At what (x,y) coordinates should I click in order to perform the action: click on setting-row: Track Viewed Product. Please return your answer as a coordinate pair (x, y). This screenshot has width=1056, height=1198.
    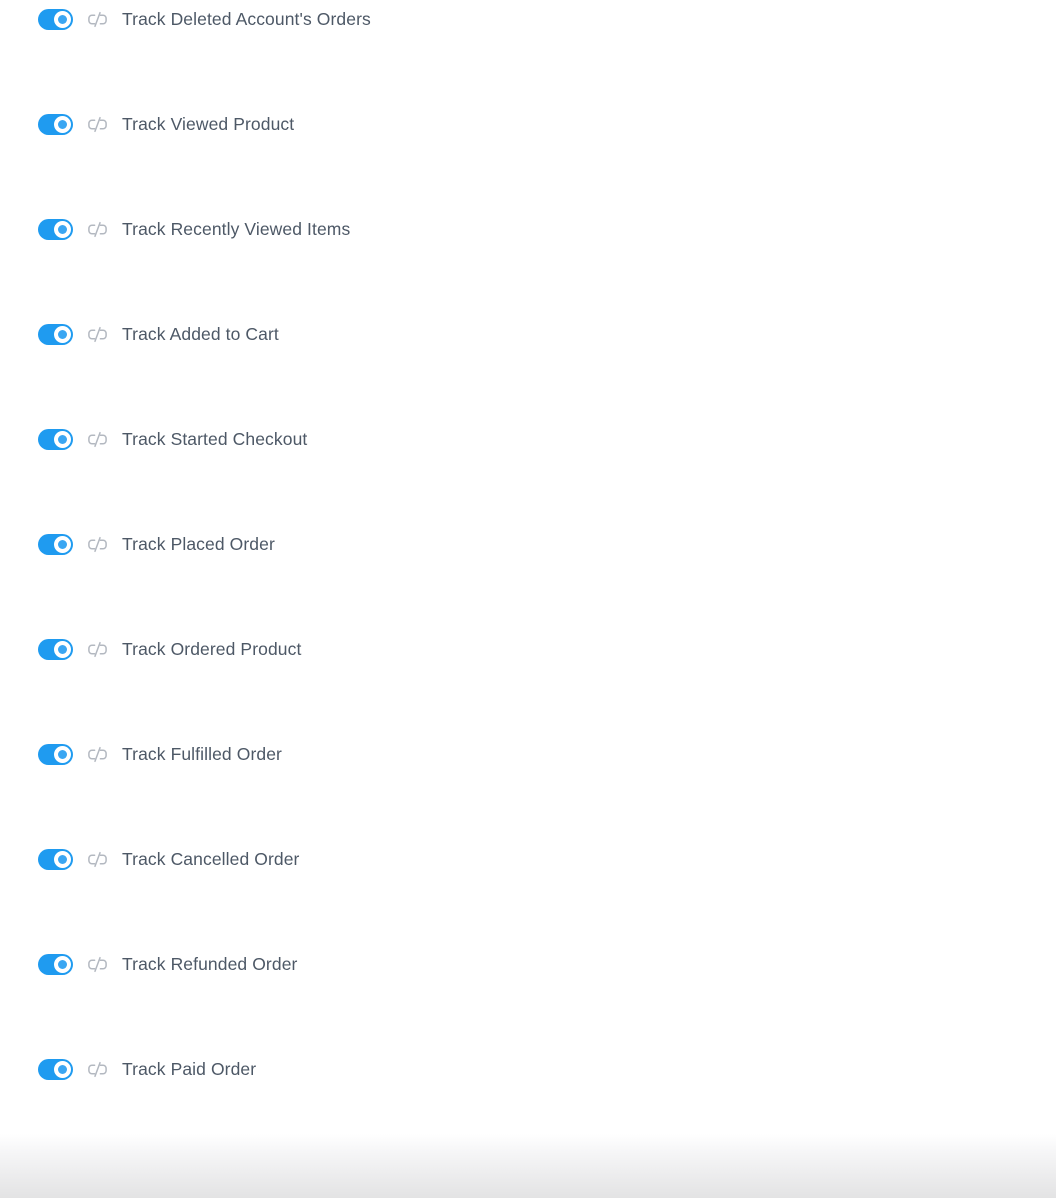
    Looking at the image, I should click on (528, 124).